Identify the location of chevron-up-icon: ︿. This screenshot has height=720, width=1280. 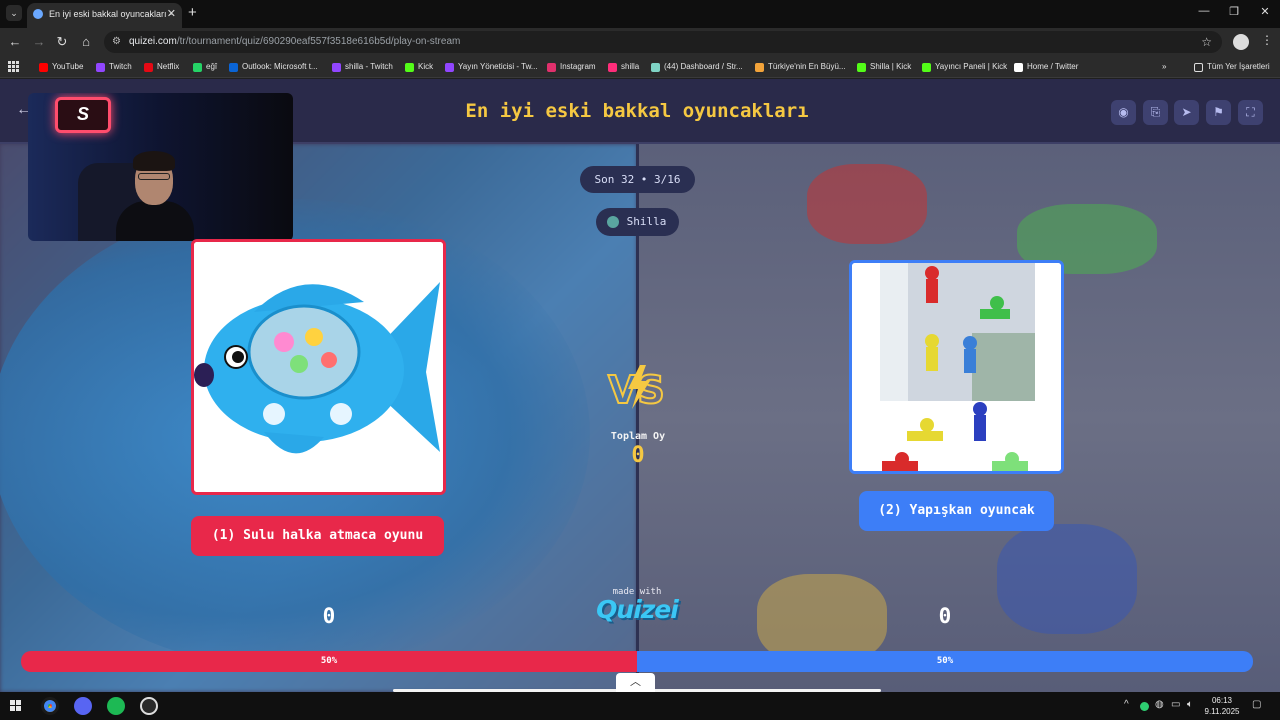
(635, 682).